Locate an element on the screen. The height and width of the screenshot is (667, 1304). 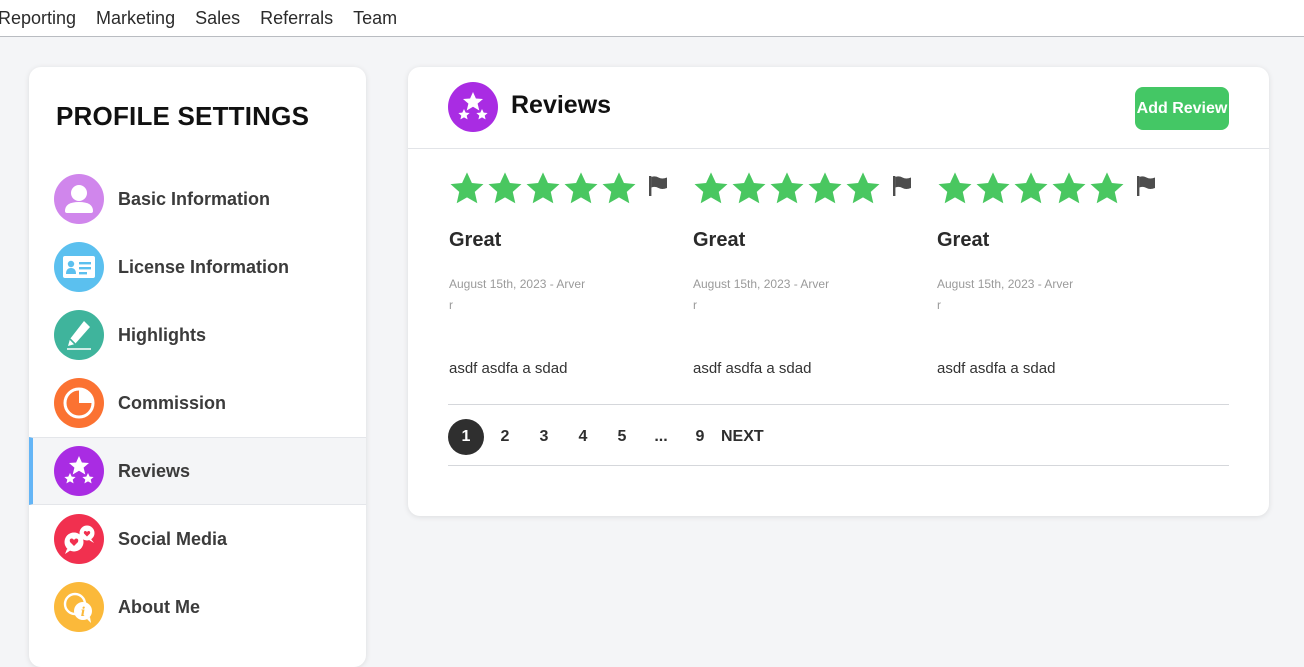
chat-hearts-icon is located at coordinates (79, 539).